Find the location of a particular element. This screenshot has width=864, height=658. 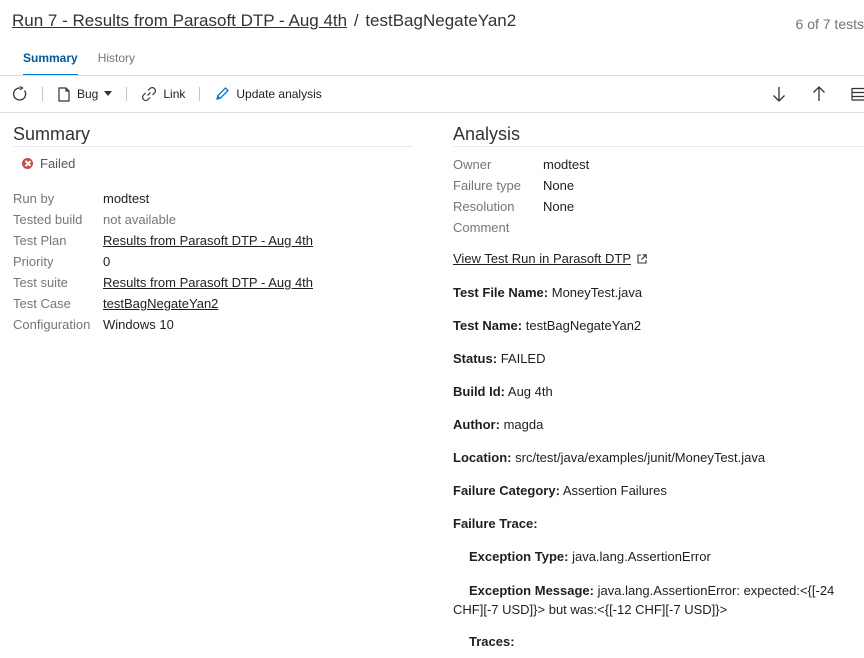

field-label: Owner is located at coordinates (472, 164).